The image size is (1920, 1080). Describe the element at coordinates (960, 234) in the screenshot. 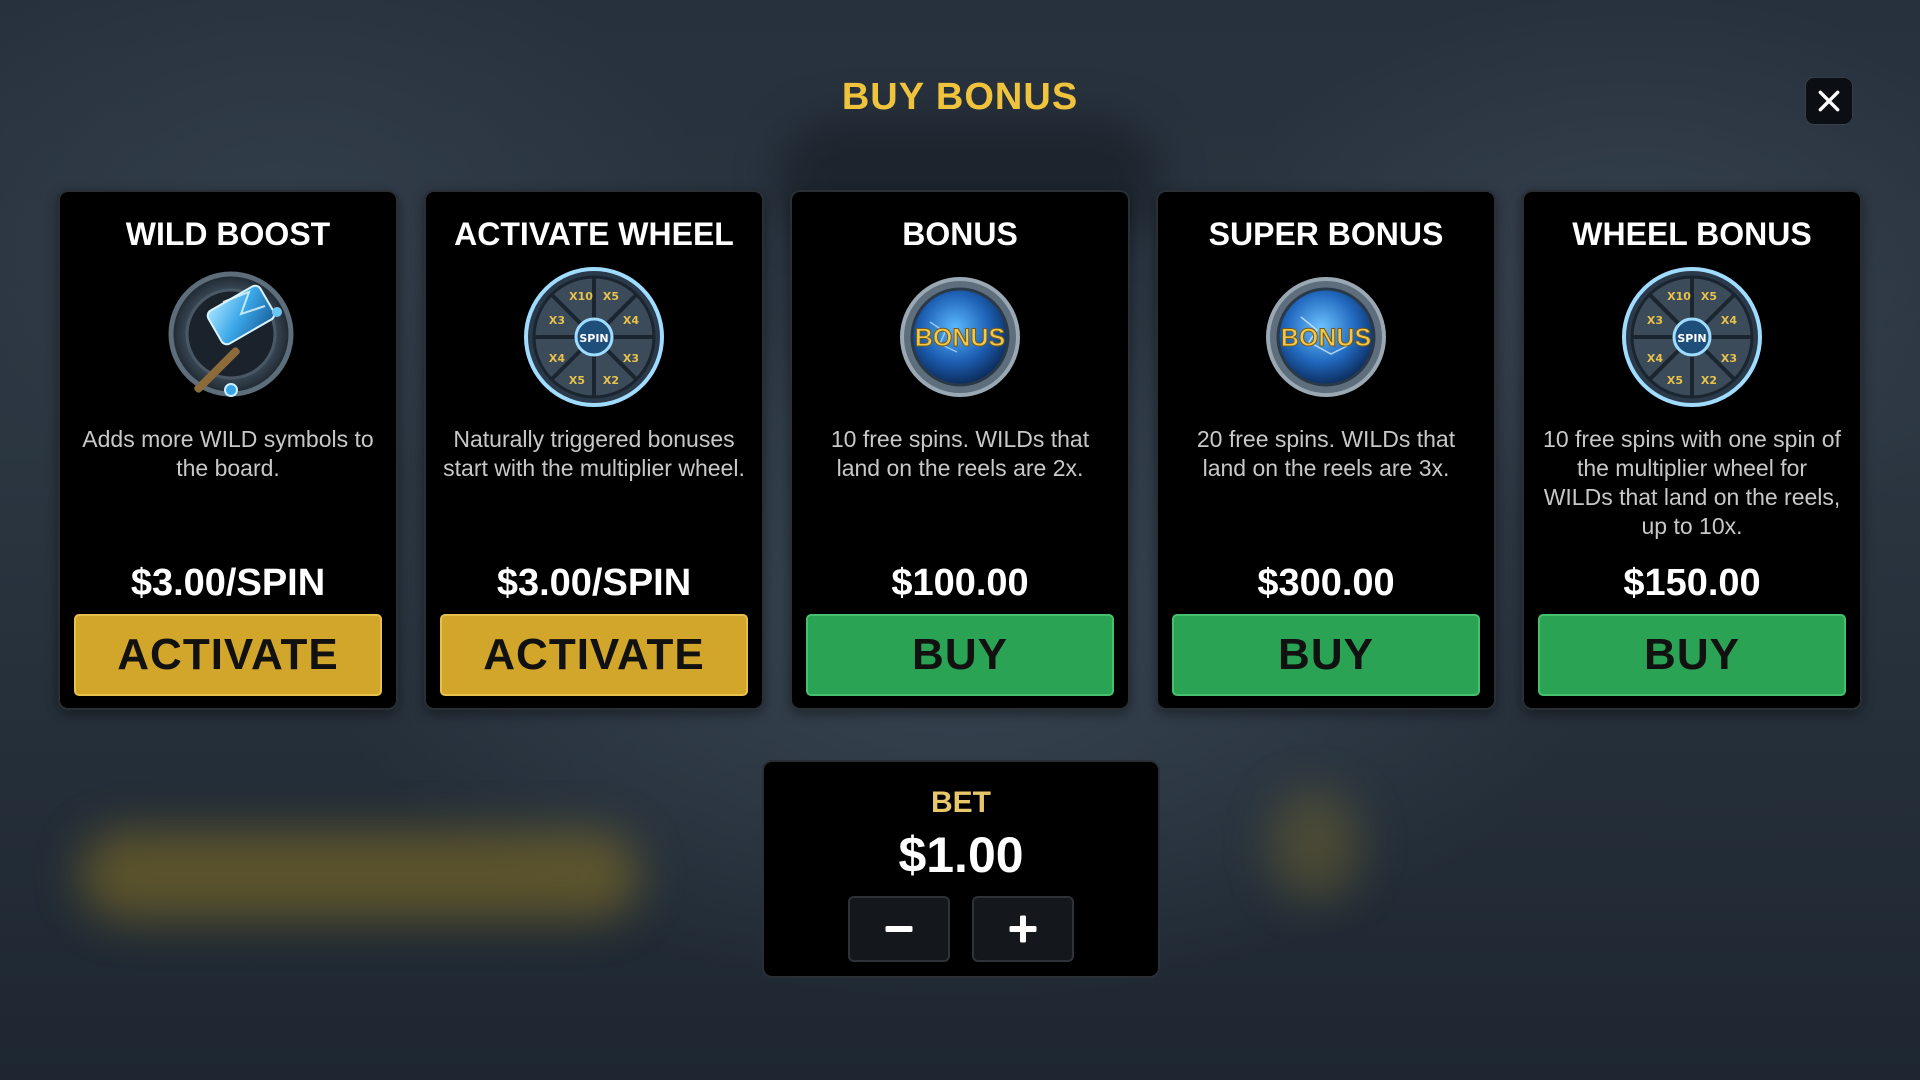

I see `card-title: BONUS` at that location.